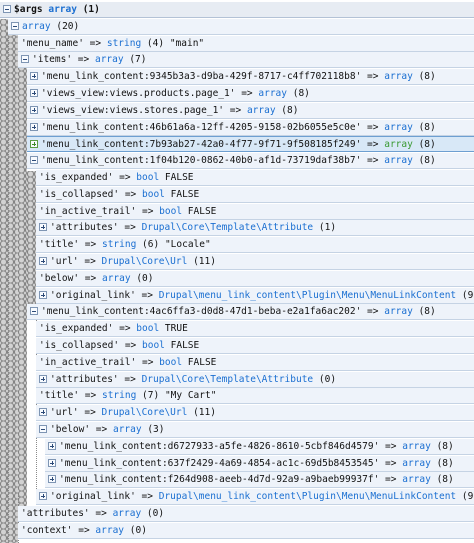 The width and height of the screenshot is (474, 543). Describe the element at coordinates (79, 345) in the screenshot. I see `array-key: 'is_collapsed'` at that location.